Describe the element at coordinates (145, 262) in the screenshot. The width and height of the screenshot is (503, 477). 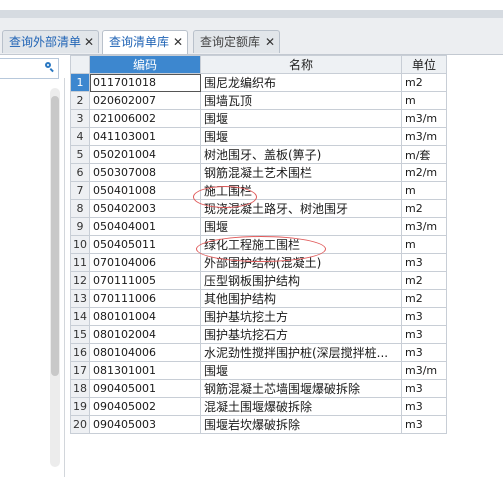
I see `cell-code: 070104006` at that location.